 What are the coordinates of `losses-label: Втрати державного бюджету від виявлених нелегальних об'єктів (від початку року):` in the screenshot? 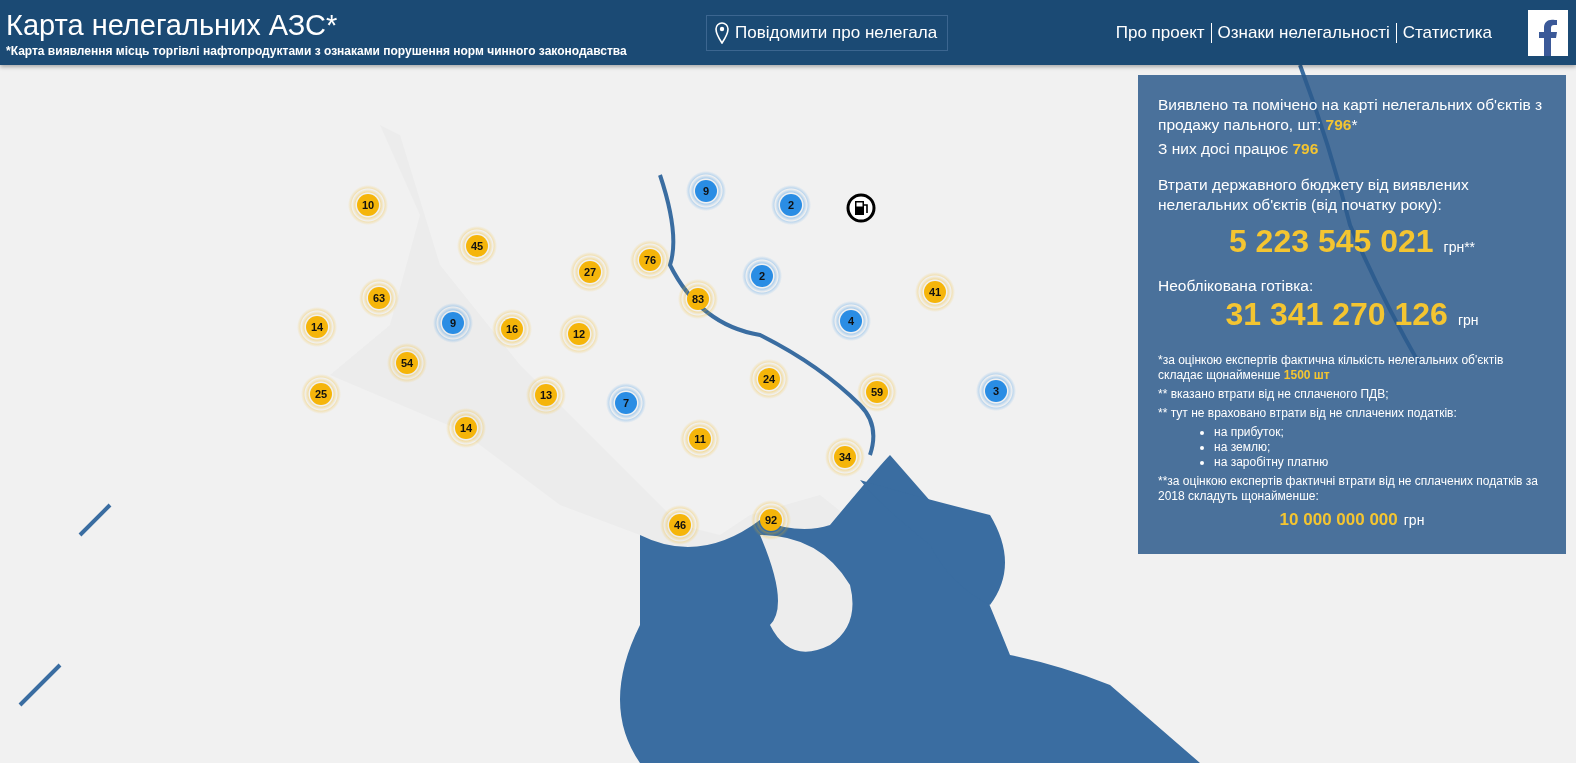 It's located at (1314, 195).